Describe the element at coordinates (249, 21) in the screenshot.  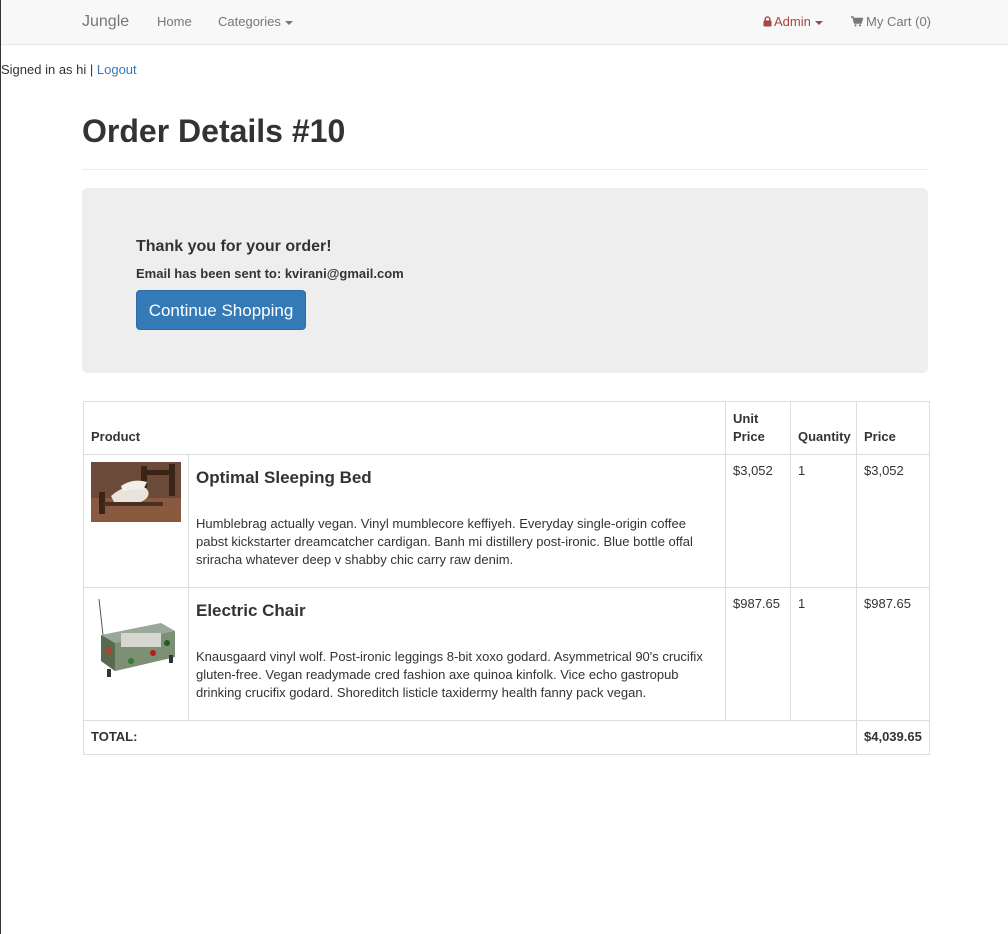
I see `nav-categories-label: Categories` at that location.